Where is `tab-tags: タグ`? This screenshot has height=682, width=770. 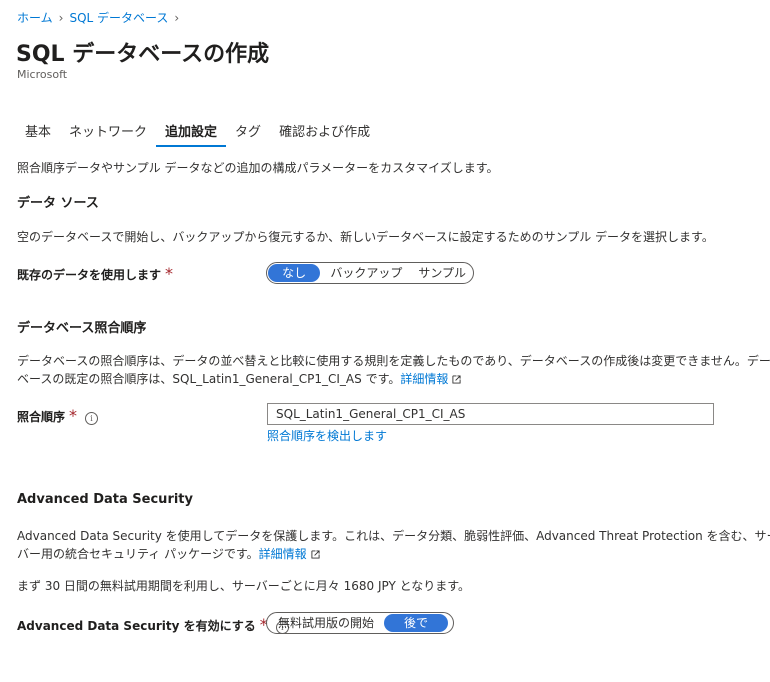
tab-tags: タグ is located at coordinates (248, 134).